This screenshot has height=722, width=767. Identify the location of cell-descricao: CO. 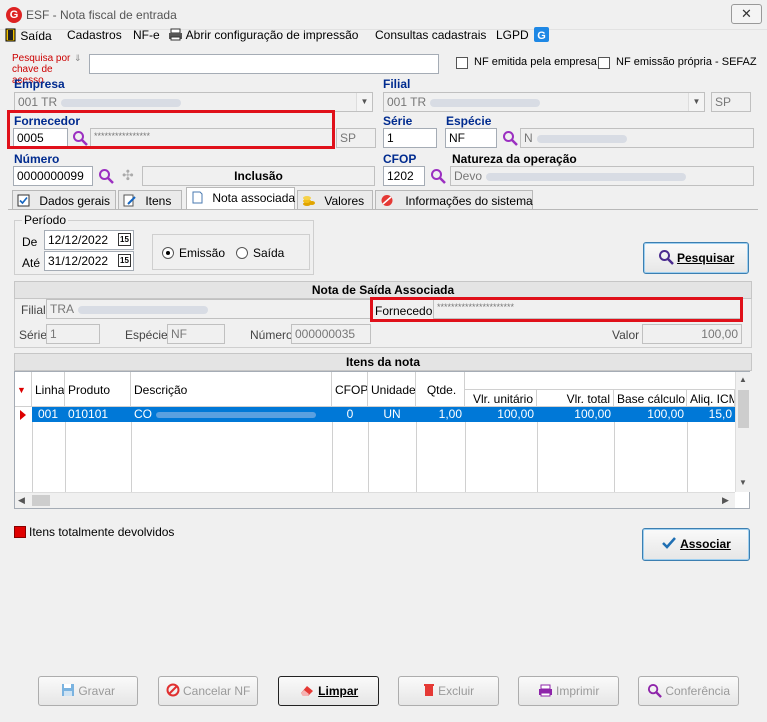
(231, 414).